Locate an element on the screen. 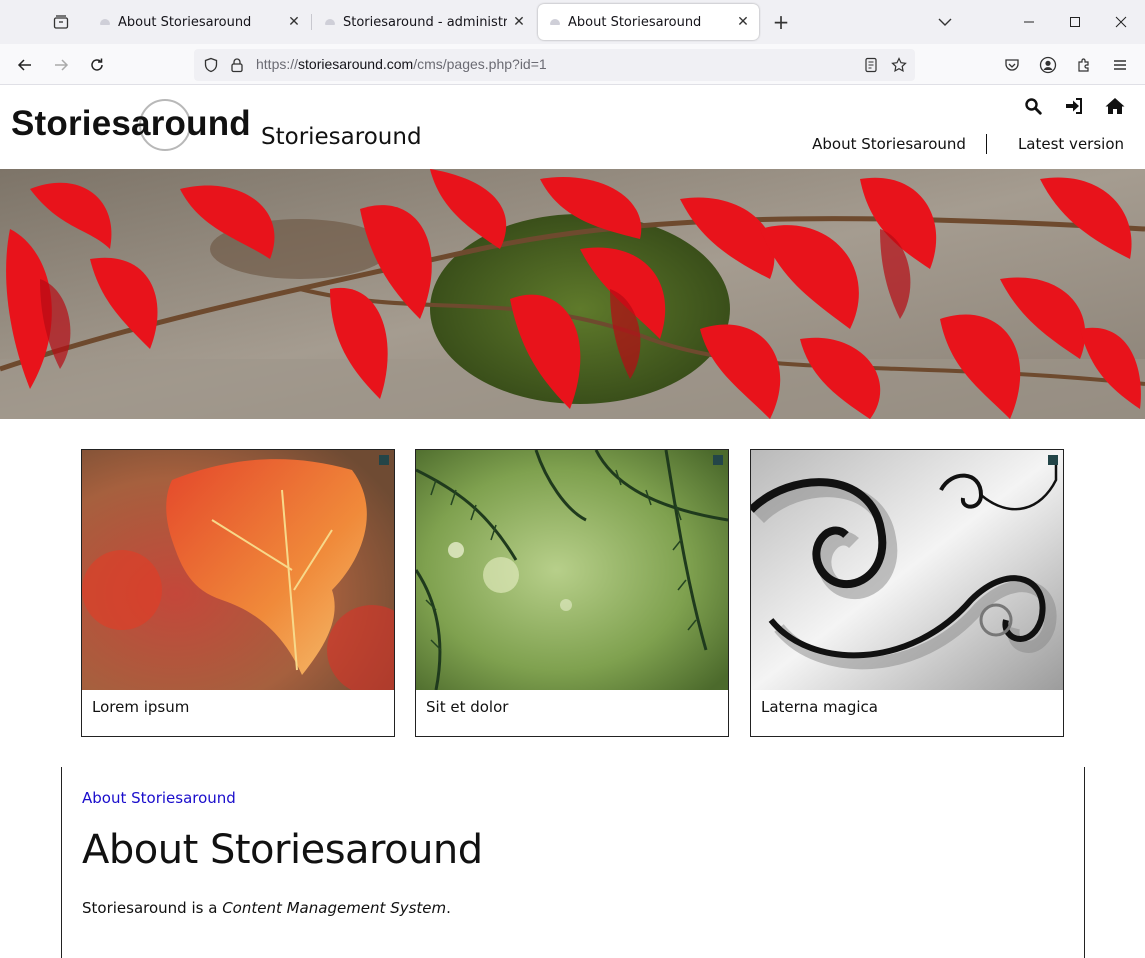  menu-button is located at coordinates (1120, 65).